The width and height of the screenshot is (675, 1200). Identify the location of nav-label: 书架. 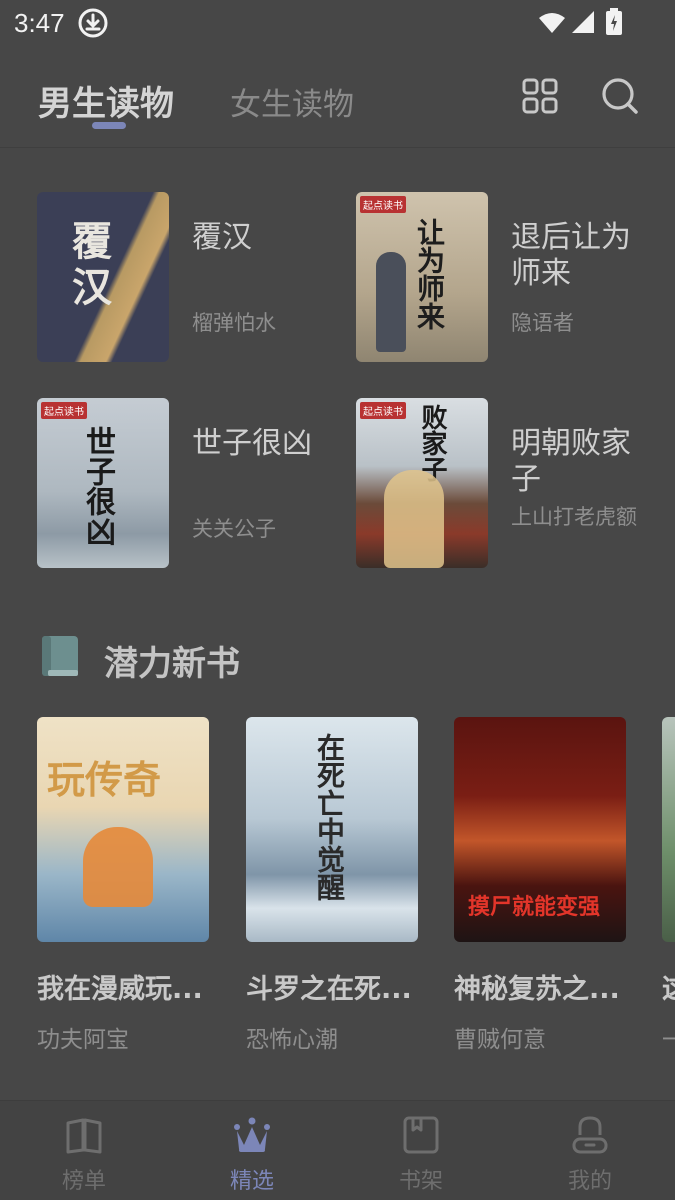
(420, 1181).